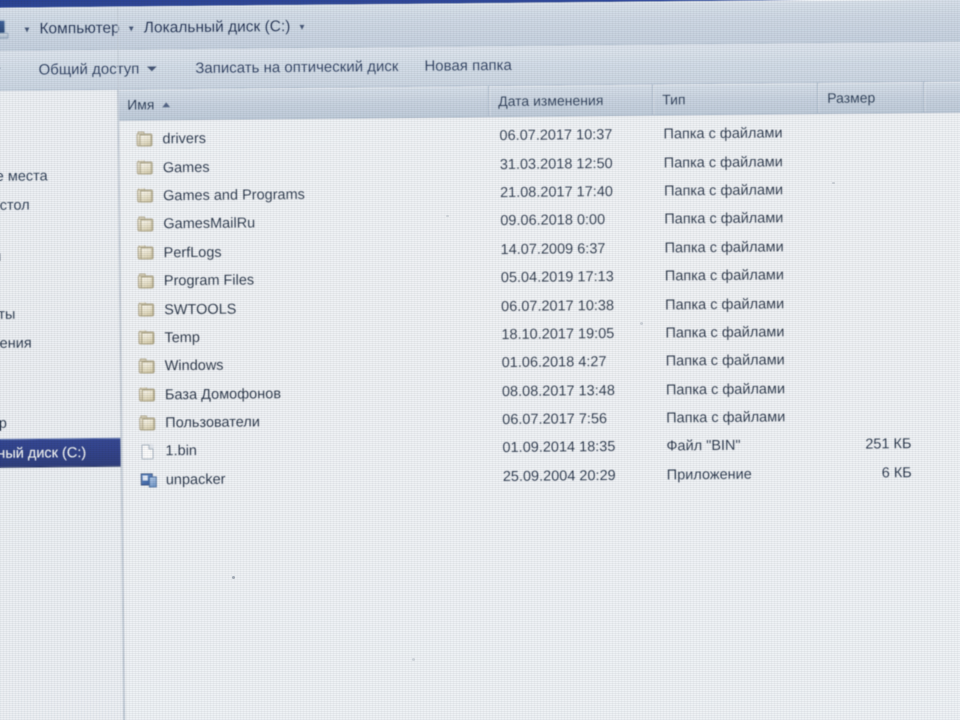 The image size is (960, 720). What do you see at coordinates (166, 104) in the screenshot?
I see `sort-ascending-icon` at bounding box center [166, 104].